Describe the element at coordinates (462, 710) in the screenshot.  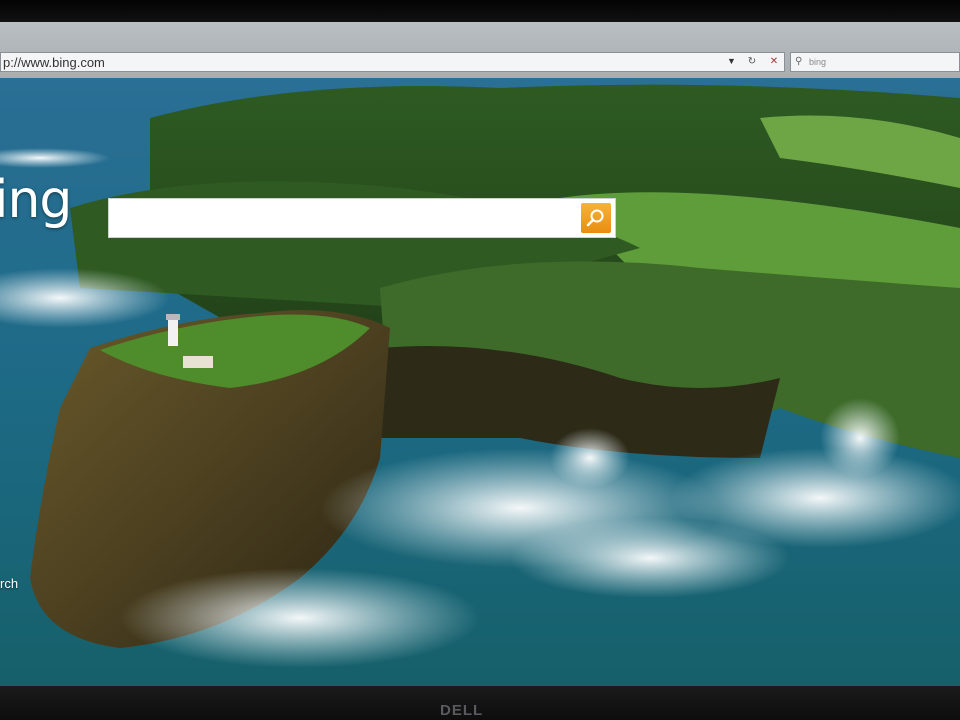
I see `monitor-logo: DELL` at that location.